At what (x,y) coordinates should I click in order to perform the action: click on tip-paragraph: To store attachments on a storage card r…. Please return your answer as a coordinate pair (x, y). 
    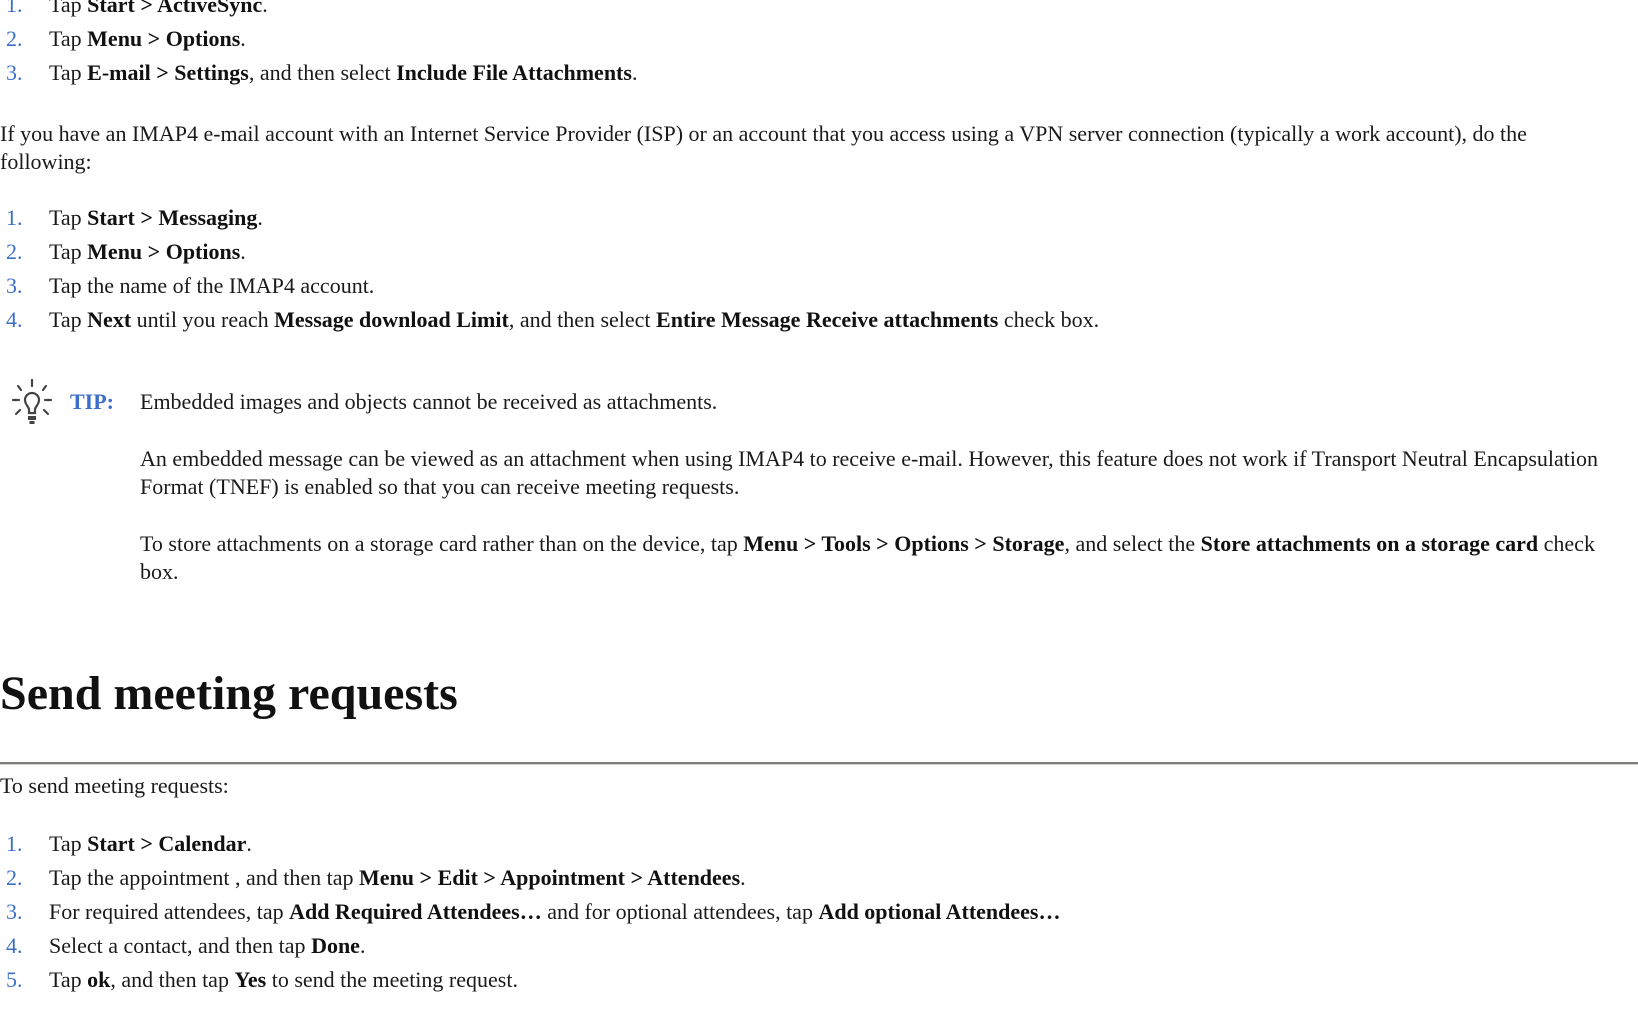
    Looking at the image, I should click on (867, 557).